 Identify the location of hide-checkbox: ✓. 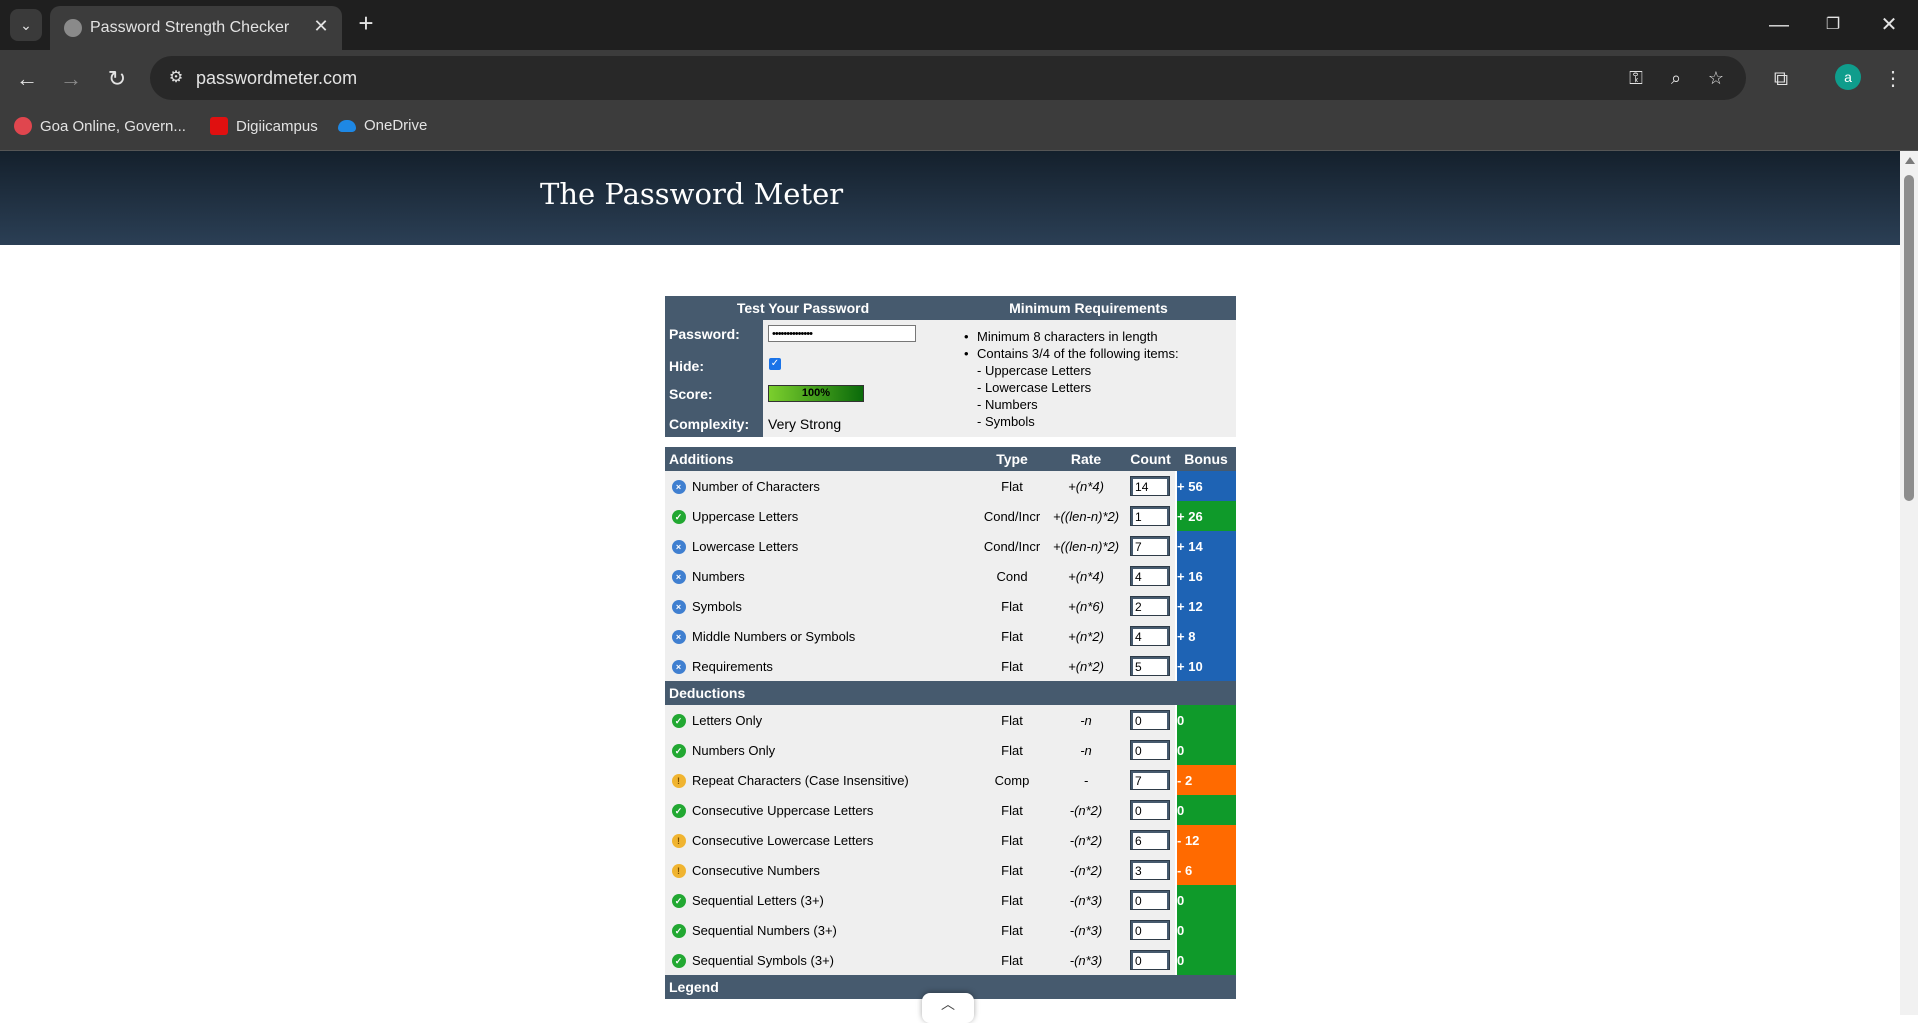
(775, 364).